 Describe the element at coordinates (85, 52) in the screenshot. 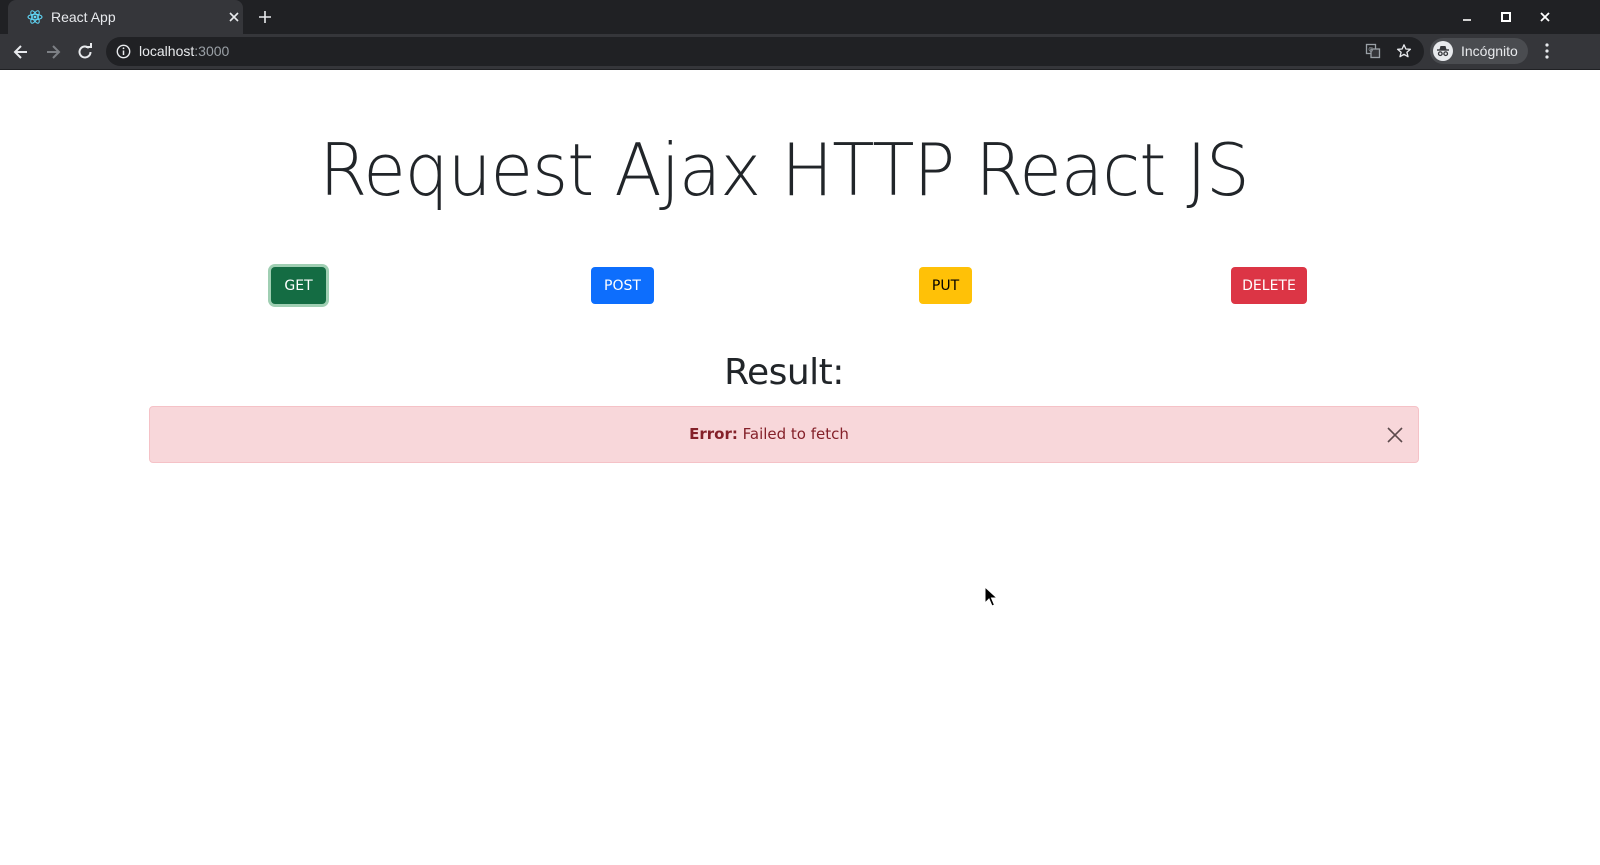

I see `reload-icon` at that location.